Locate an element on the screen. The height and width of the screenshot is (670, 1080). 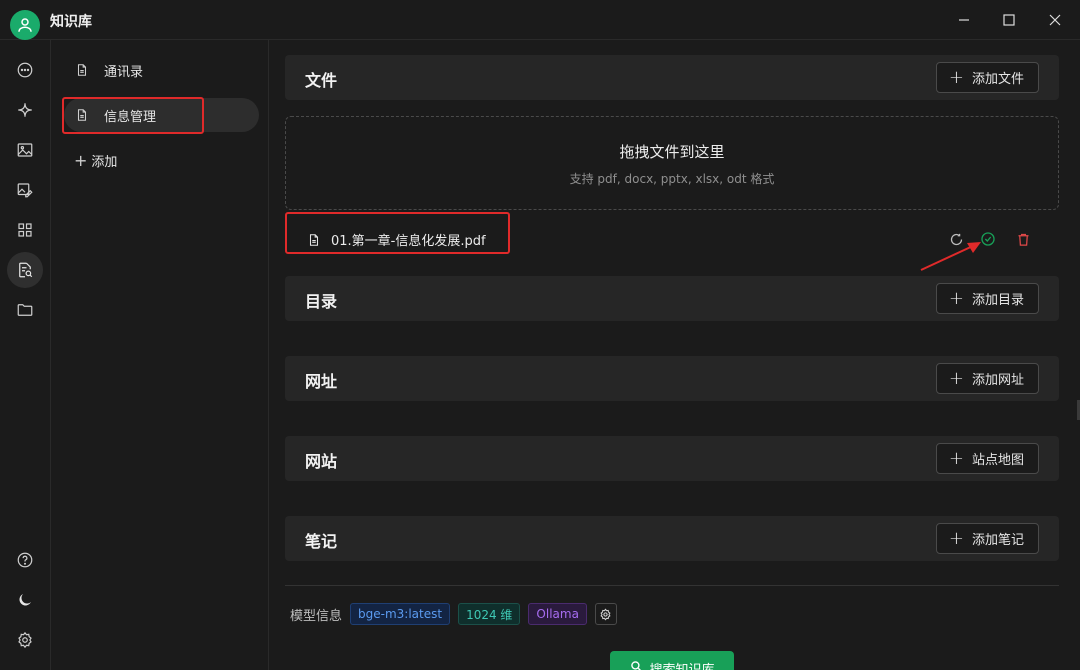
dark-mode-icon is located at coordinates (25, 600).